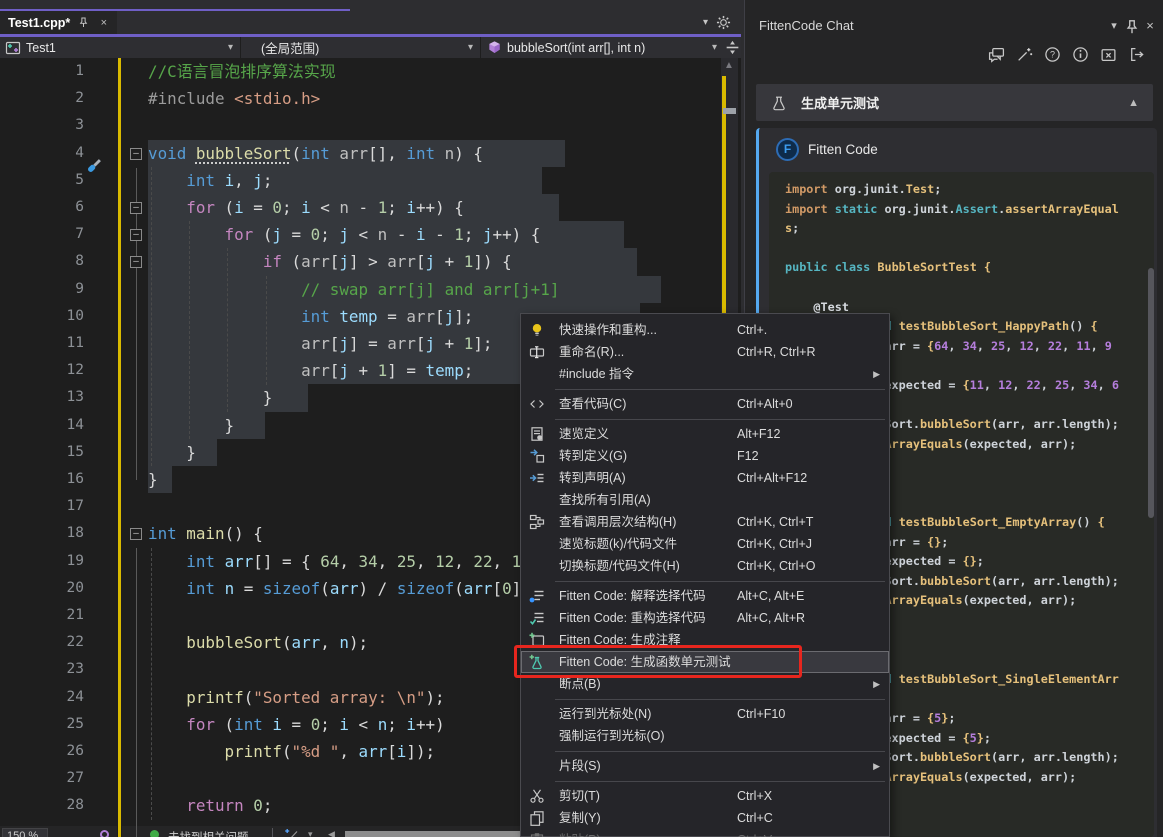 The width and height of the screenshot is (1163, 837). I want to click on chat-panel-titlebar: FittenCode Chat ▾ ×, so click(954, 25).